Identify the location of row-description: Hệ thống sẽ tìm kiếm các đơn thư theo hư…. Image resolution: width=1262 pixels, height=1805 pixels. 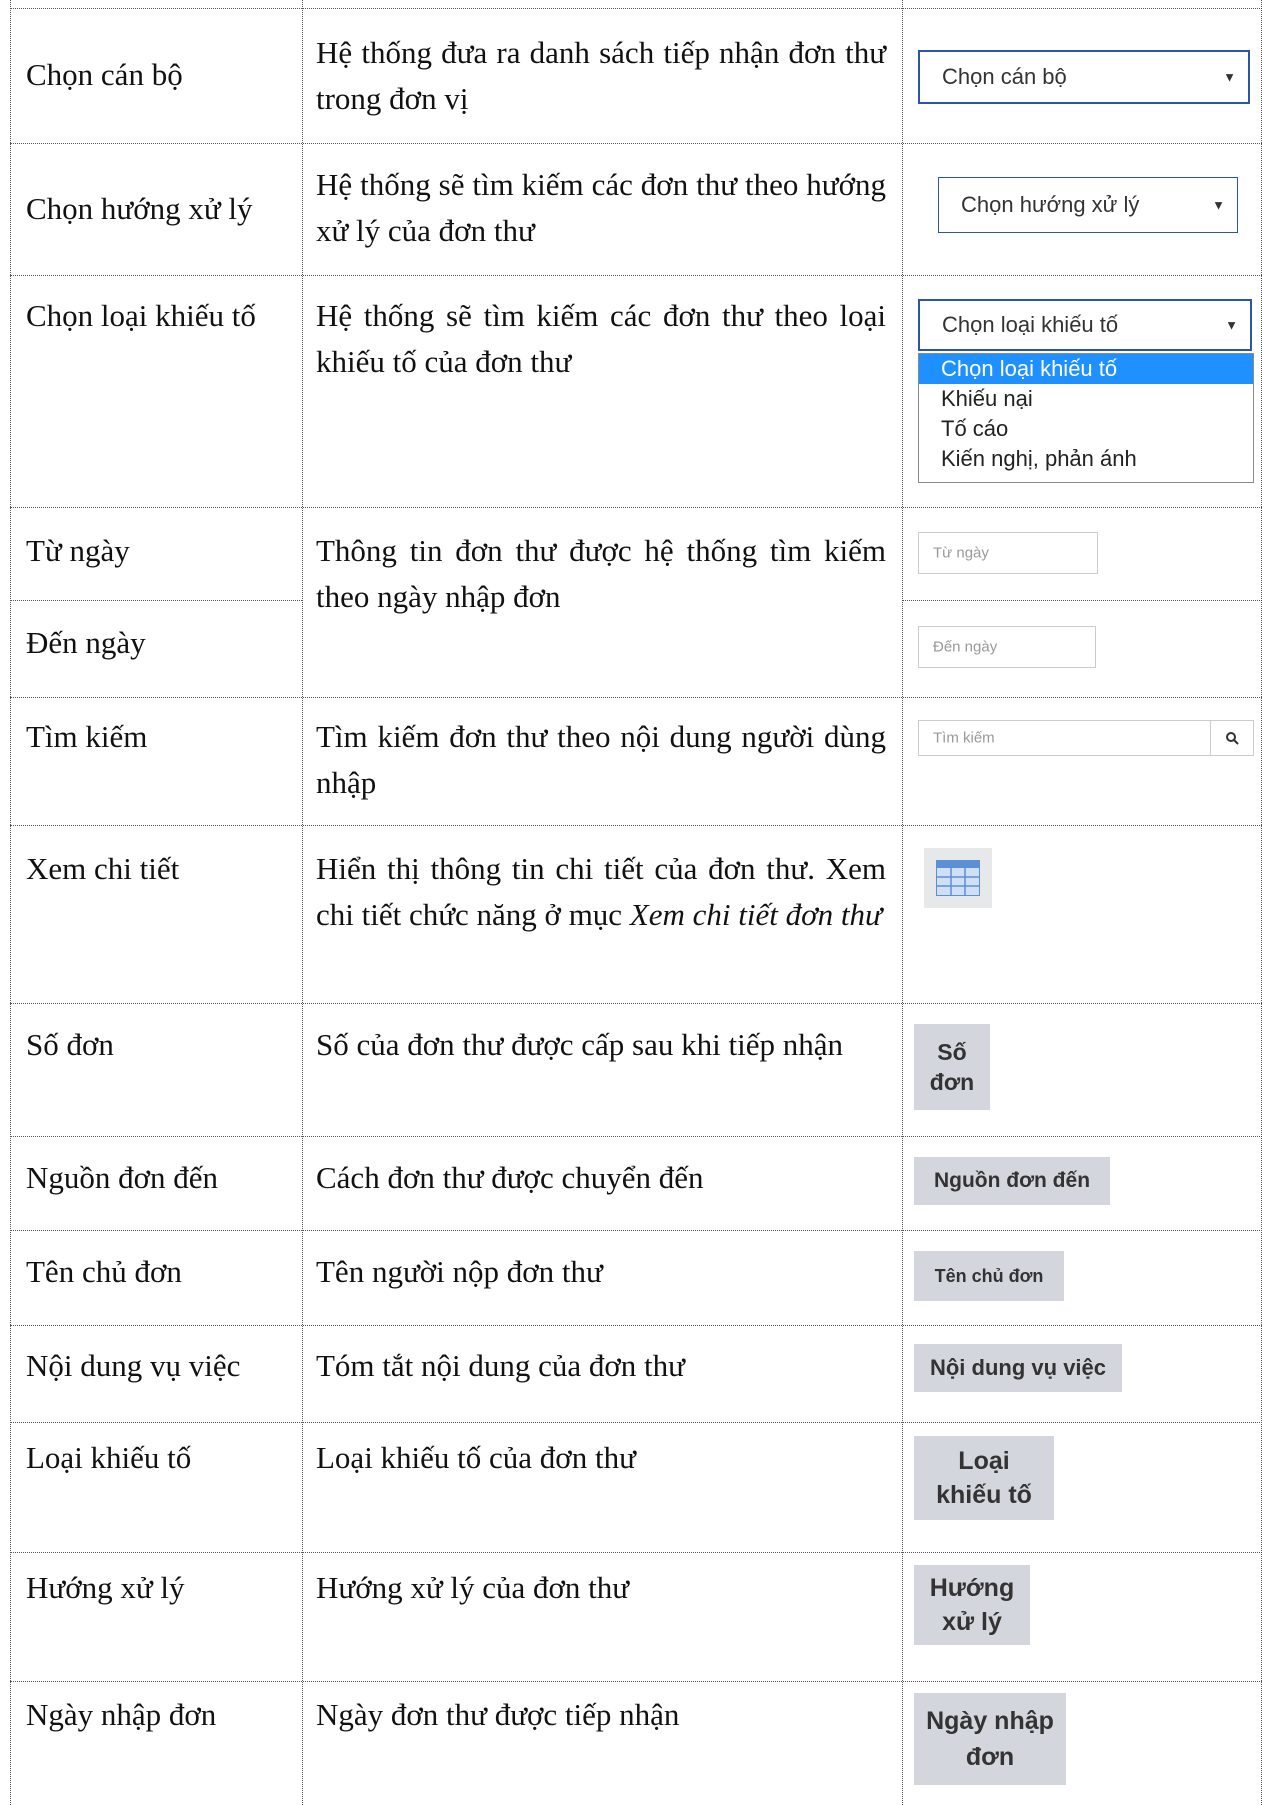
(601, 207).